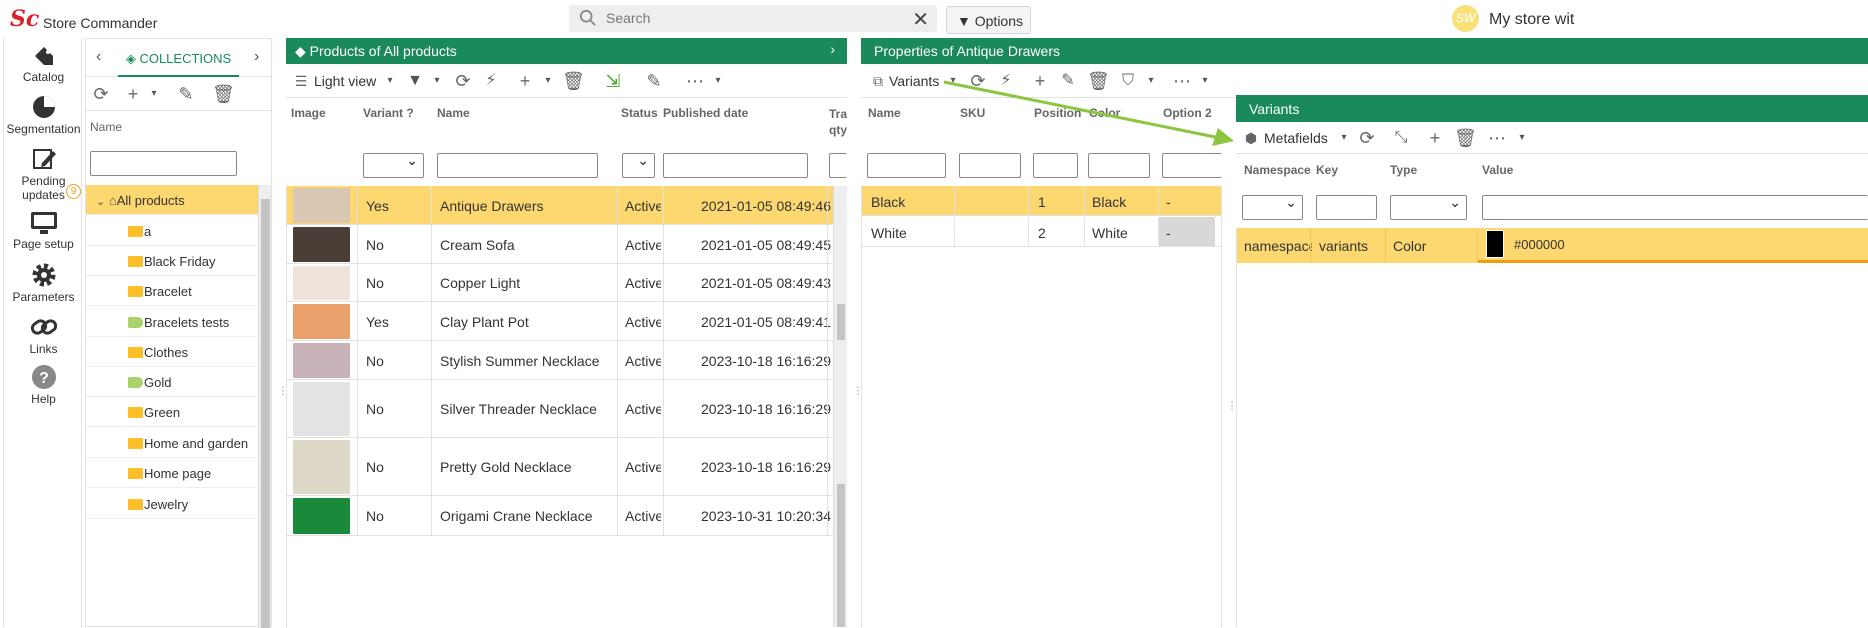 The image size is (1868, 628). What do you see at coordinates (1495, 244) in the screenshot?
I see `color-swatch` at bounding box center [1495, 244].